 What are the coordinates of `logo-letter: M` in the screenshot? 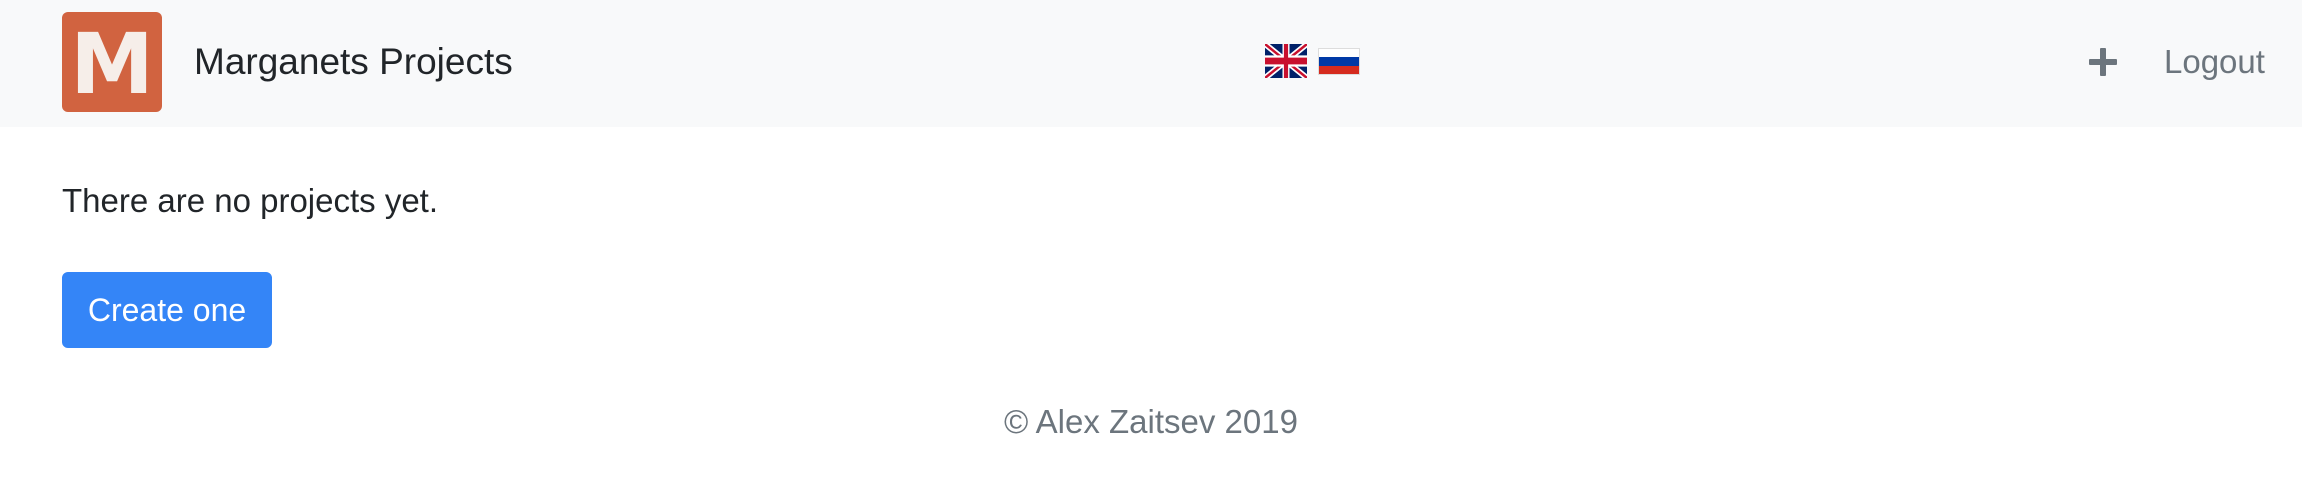 It's located at (112, 64).